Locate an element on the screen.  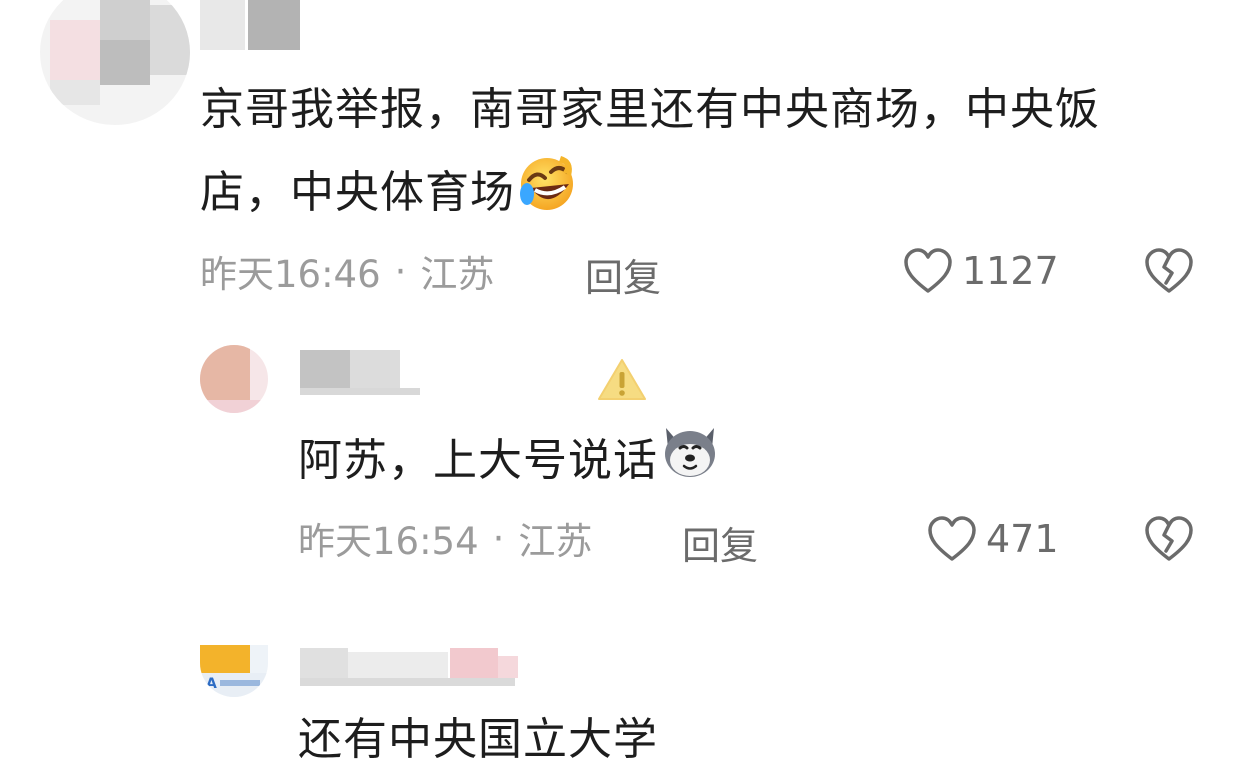
avatar: A is located at coordinates (234, 671).